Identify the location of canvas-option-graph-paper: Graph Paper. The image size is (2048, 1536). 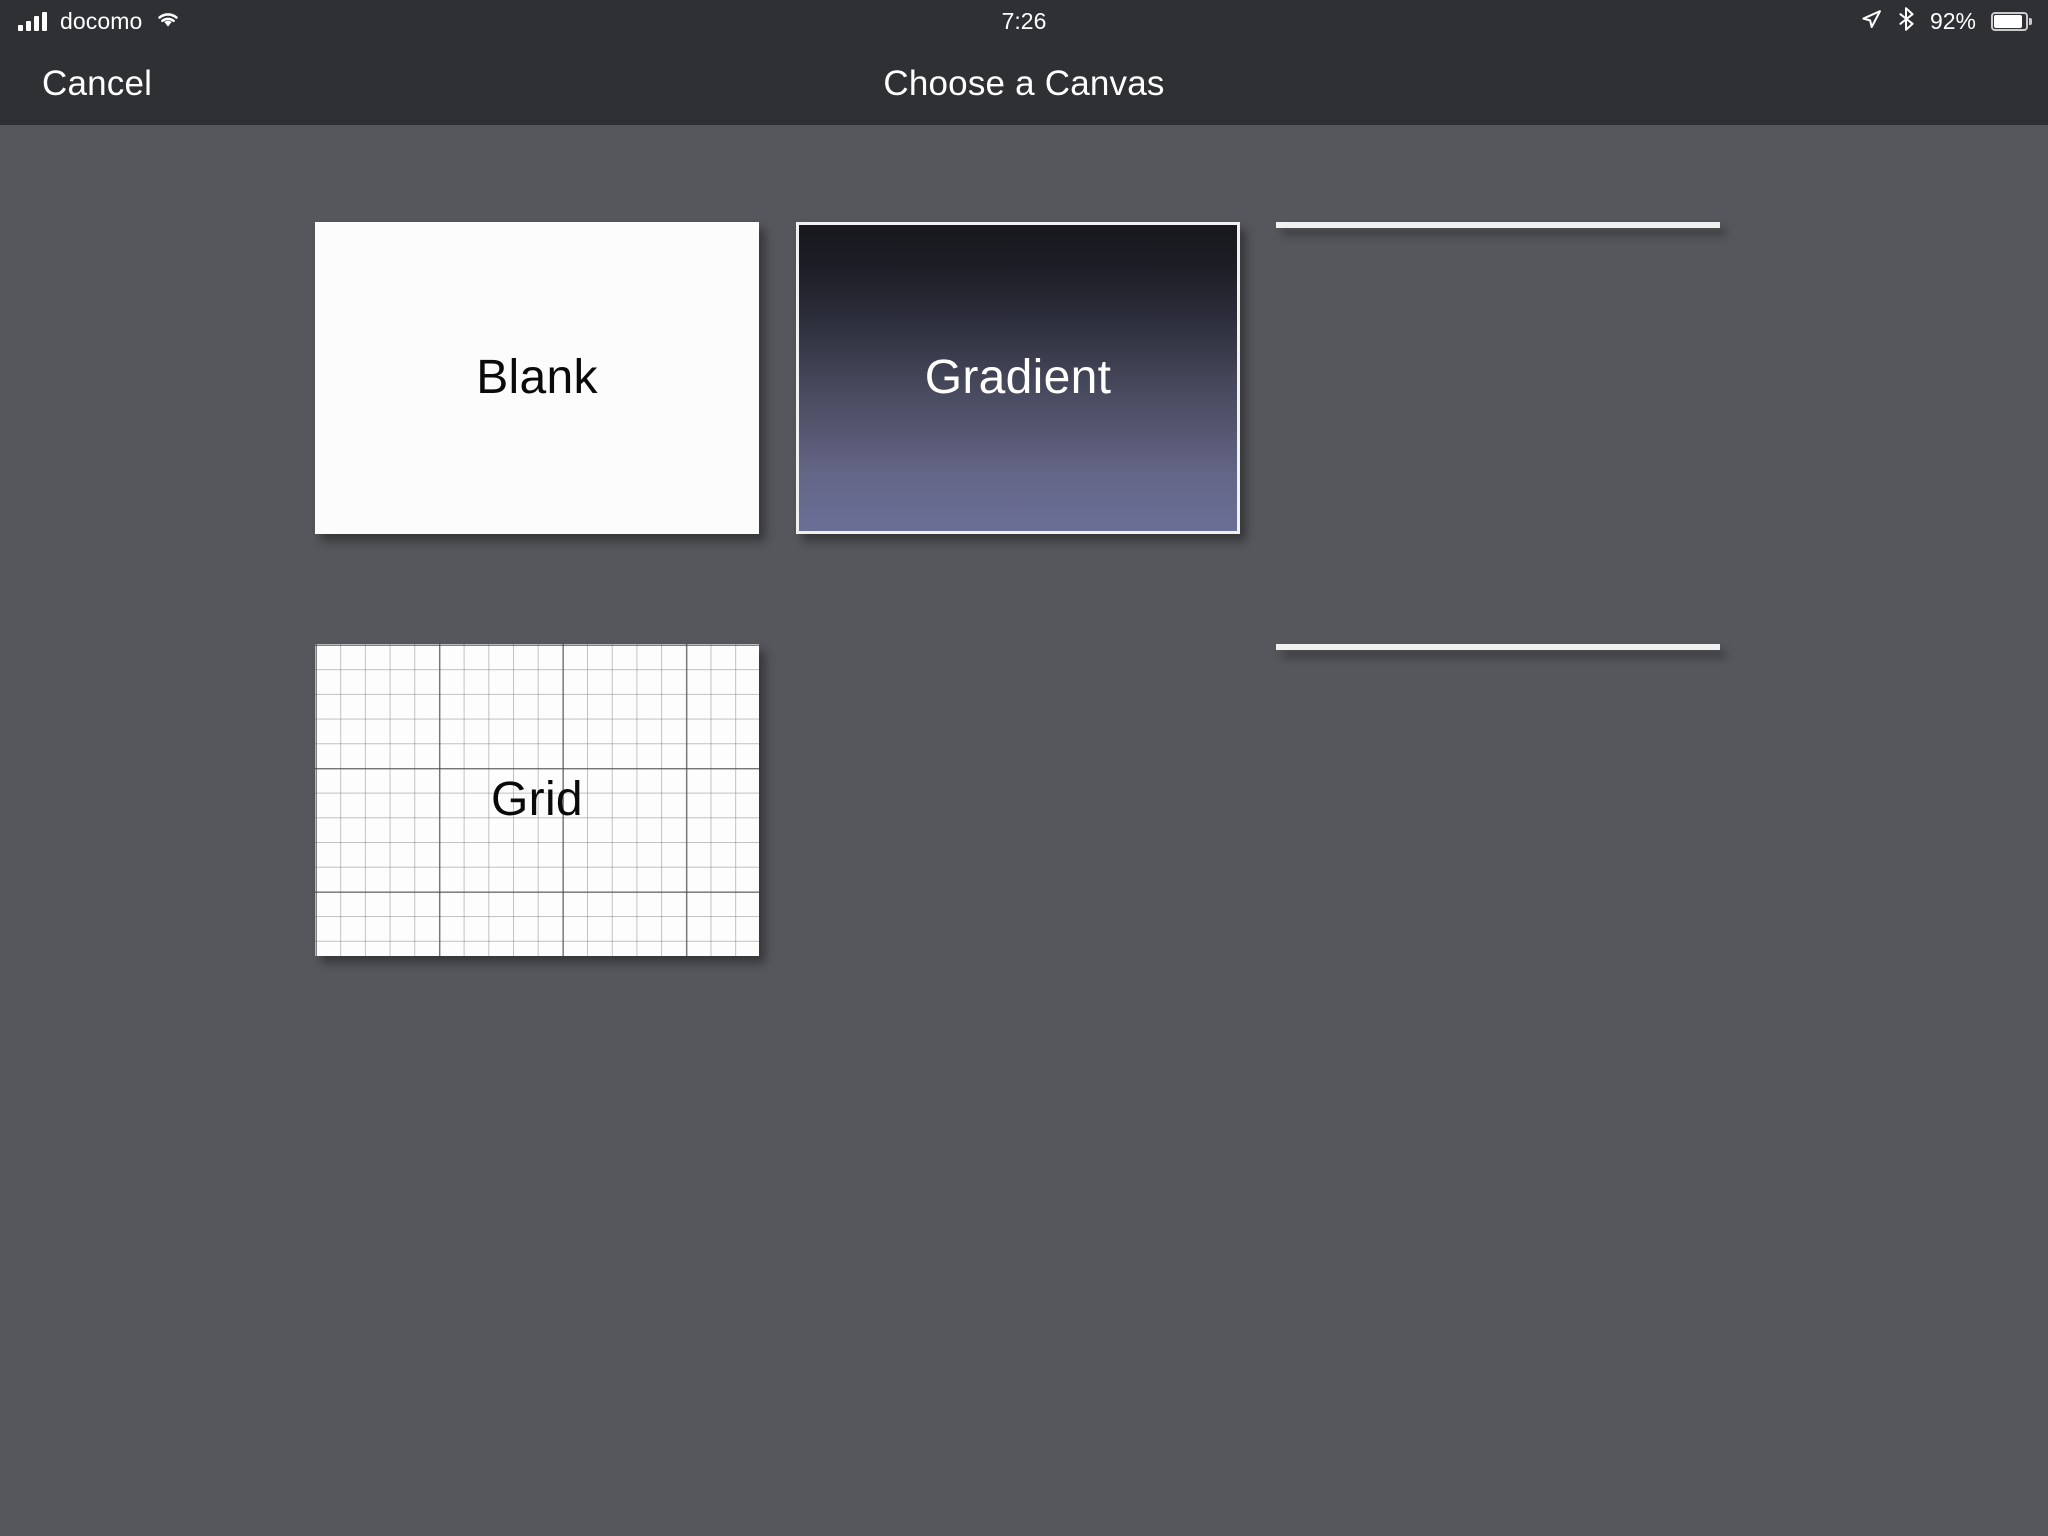
(1018, 800).